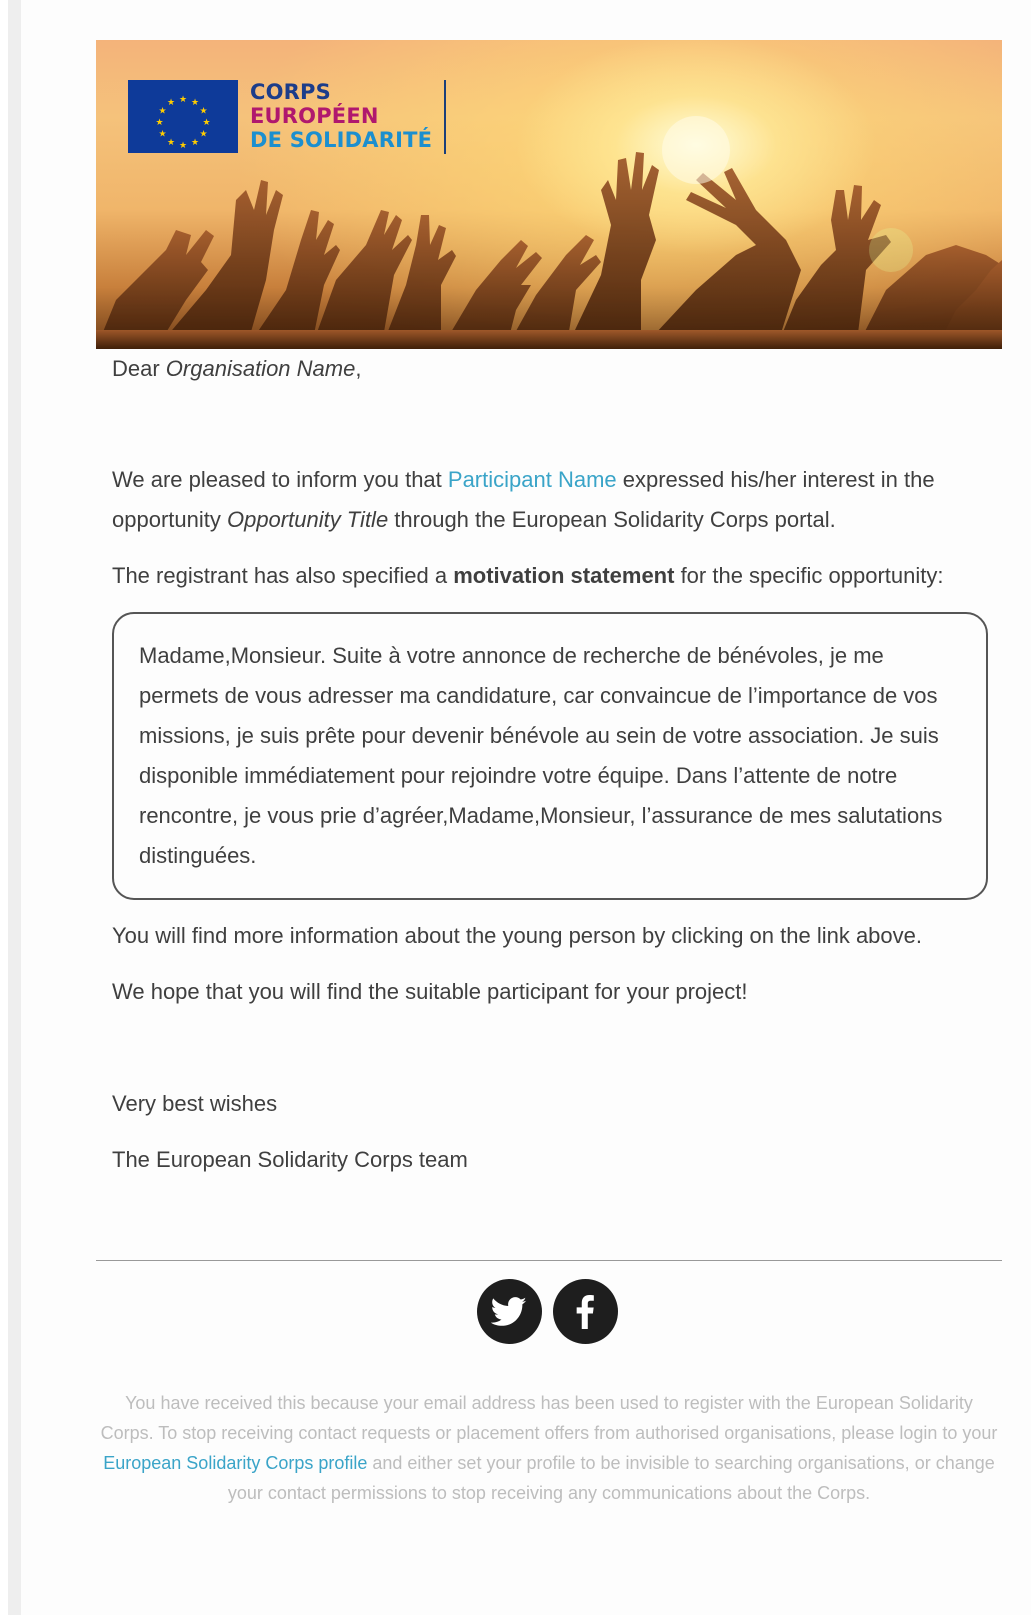  What do you see at coordinates (547, 1311) in the screenshot?
I see `social-links` at bounding box center [547, 1311].